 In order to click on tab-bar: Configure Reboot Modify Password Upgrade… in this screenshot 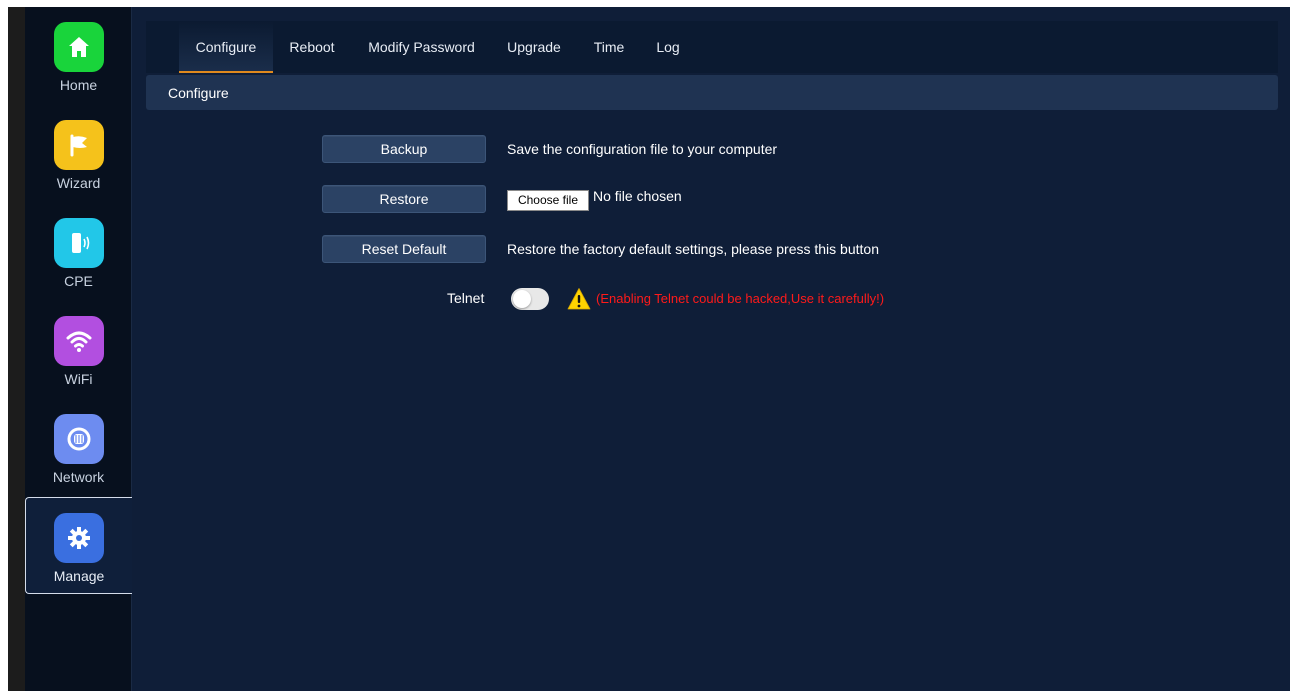, I will do `click(712, 47)`.